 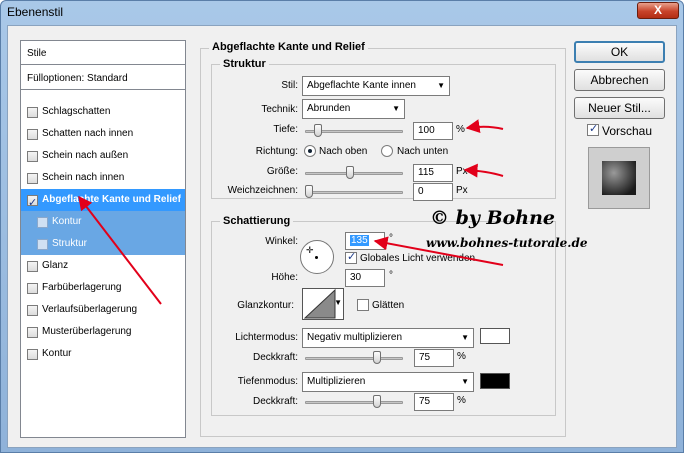 I want to click on highlight-opacity-label: Deckkraft:, so click(x=275, y=357).